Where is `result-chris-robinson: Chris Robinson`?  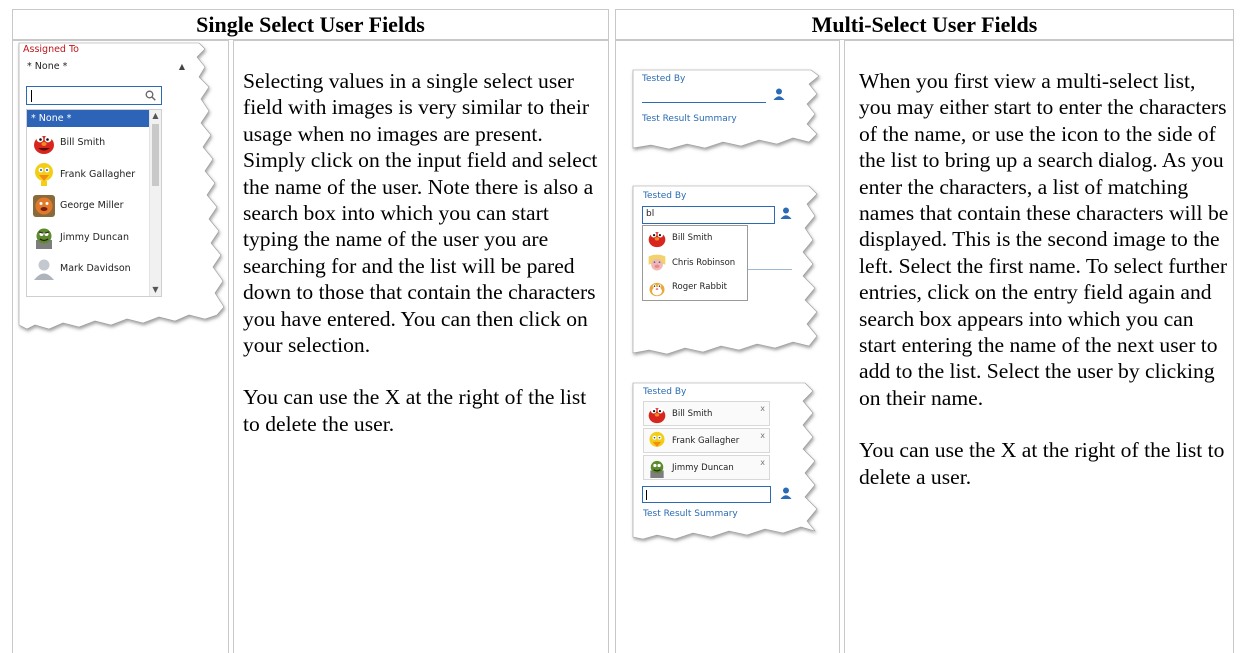 result-chris-robinson: Chris Robinson is located at coordinates (695, 263).